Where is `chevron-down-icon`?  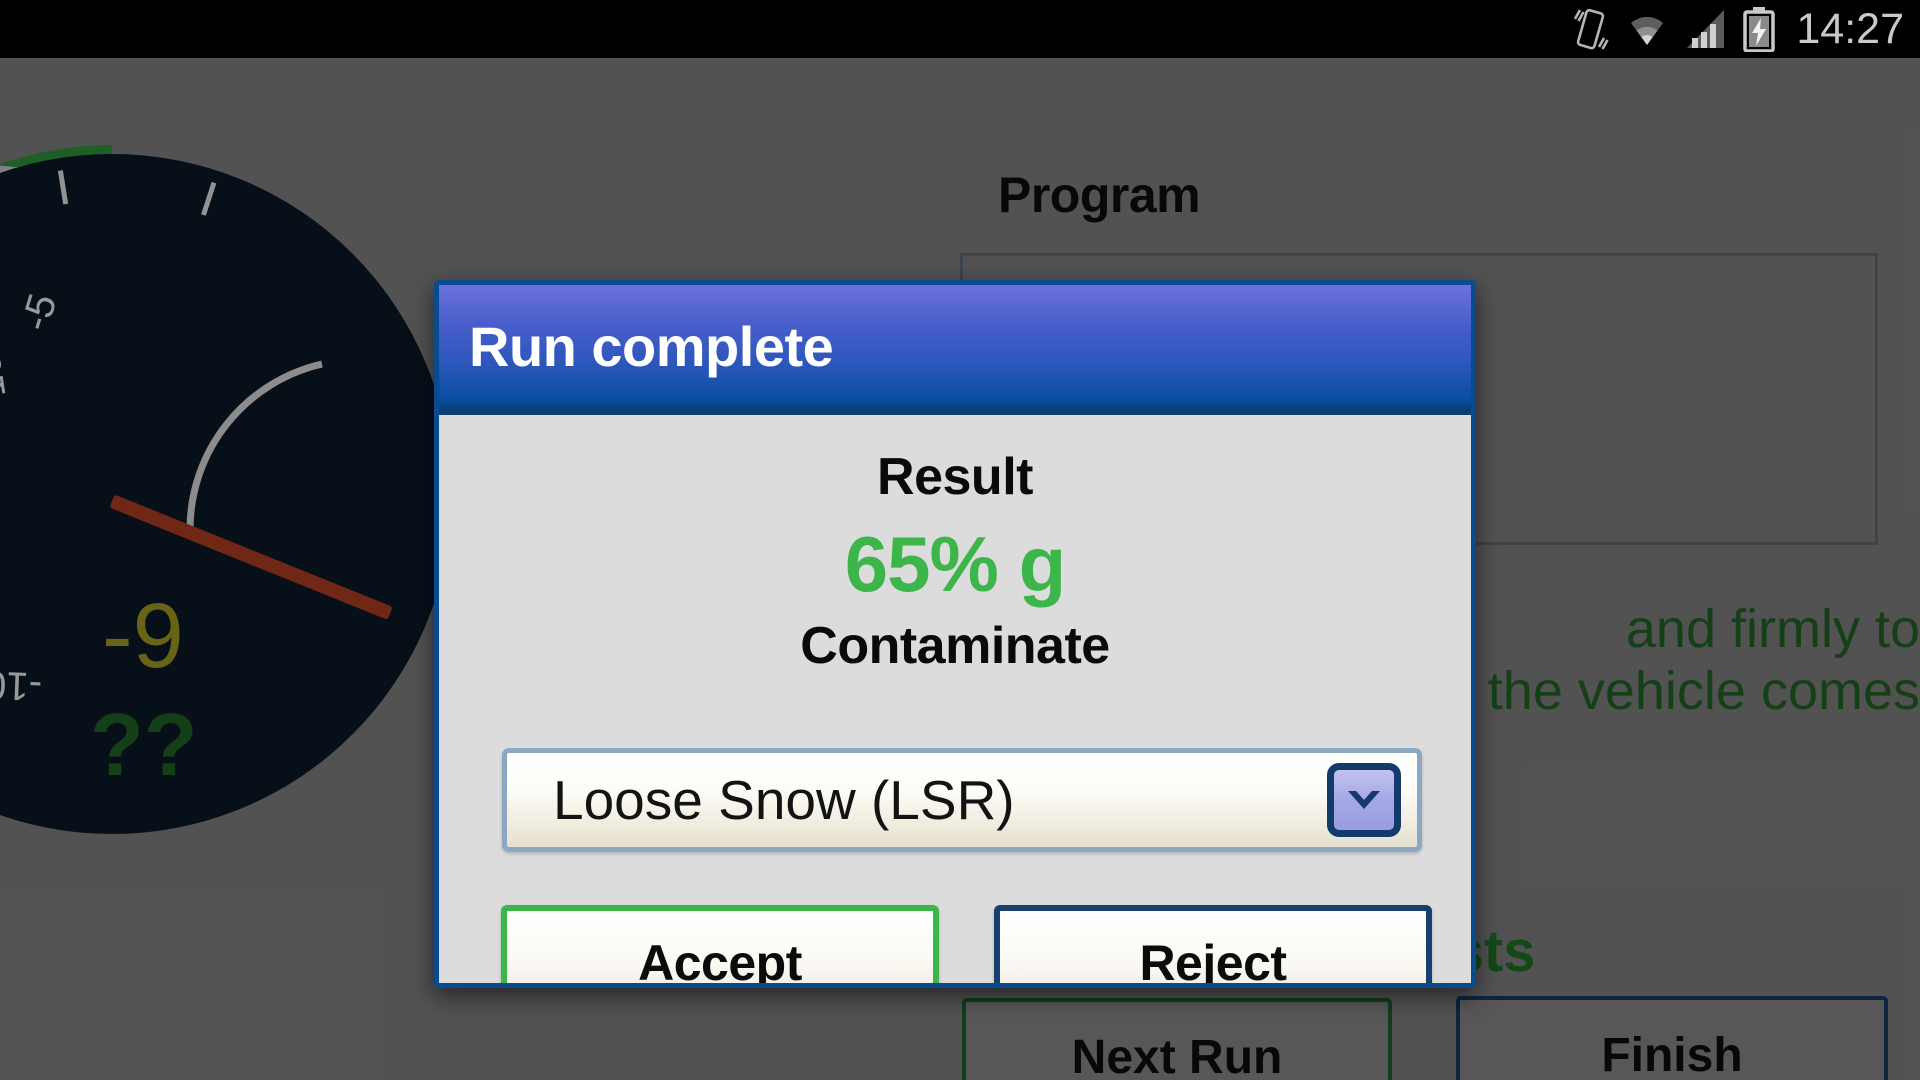 chevron-down-icon is located at coordinates (1364, 800).